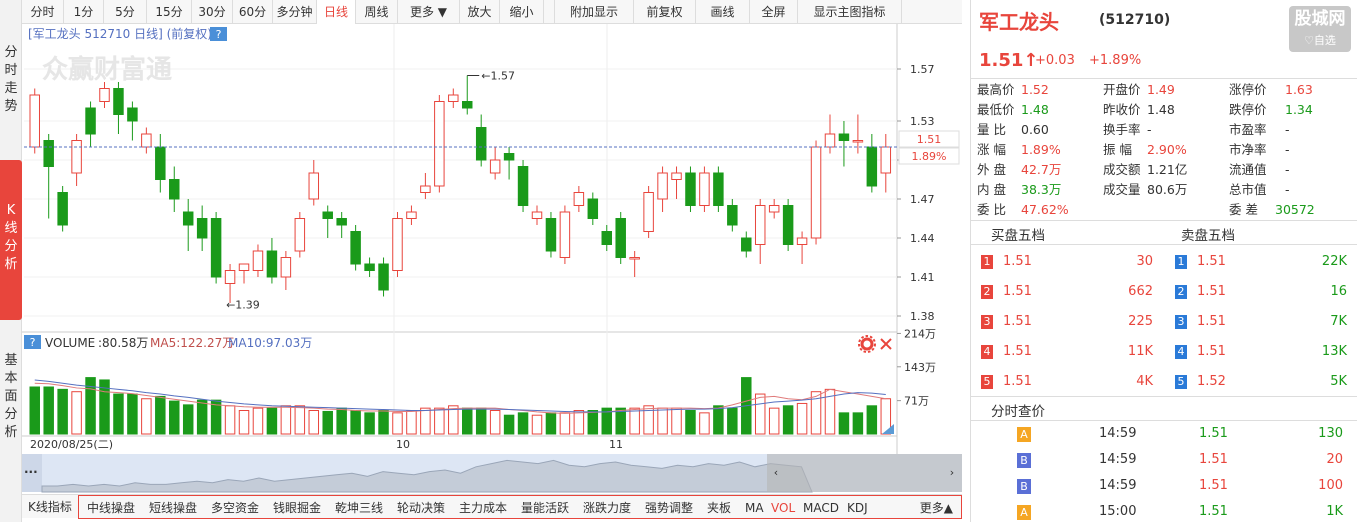 This screenshot has width=1357, height=522. Describe the element at coordinates (936, 508) in the screenshot. I see `indicator-more-button: 更多▲` at that location.